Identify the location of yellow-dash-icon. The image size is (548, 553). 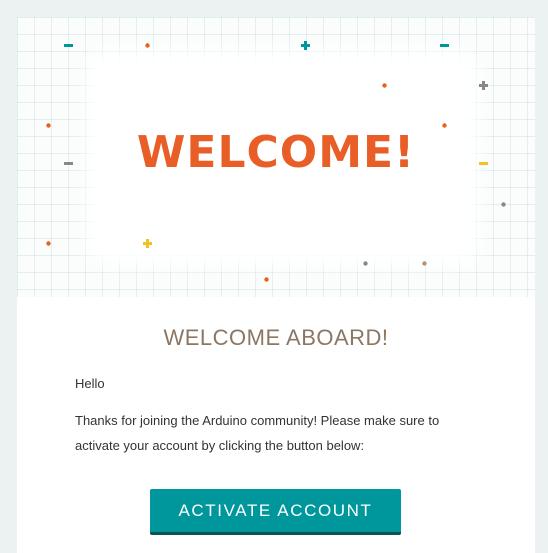
(483, 163).